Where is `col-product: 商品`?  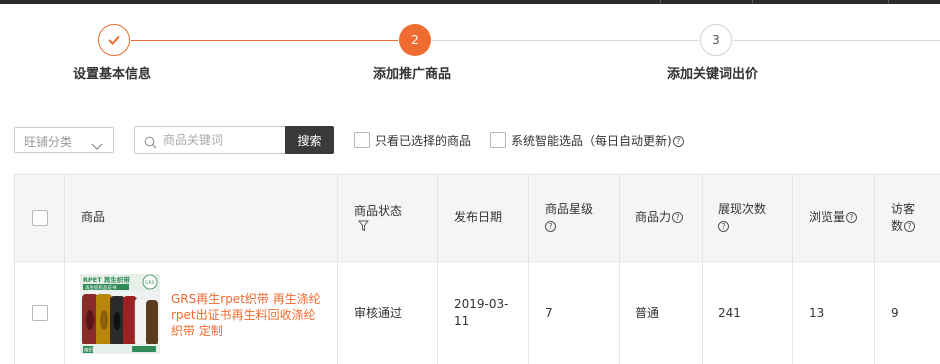
col-product: 商品 is located at coordinates (93, 217).